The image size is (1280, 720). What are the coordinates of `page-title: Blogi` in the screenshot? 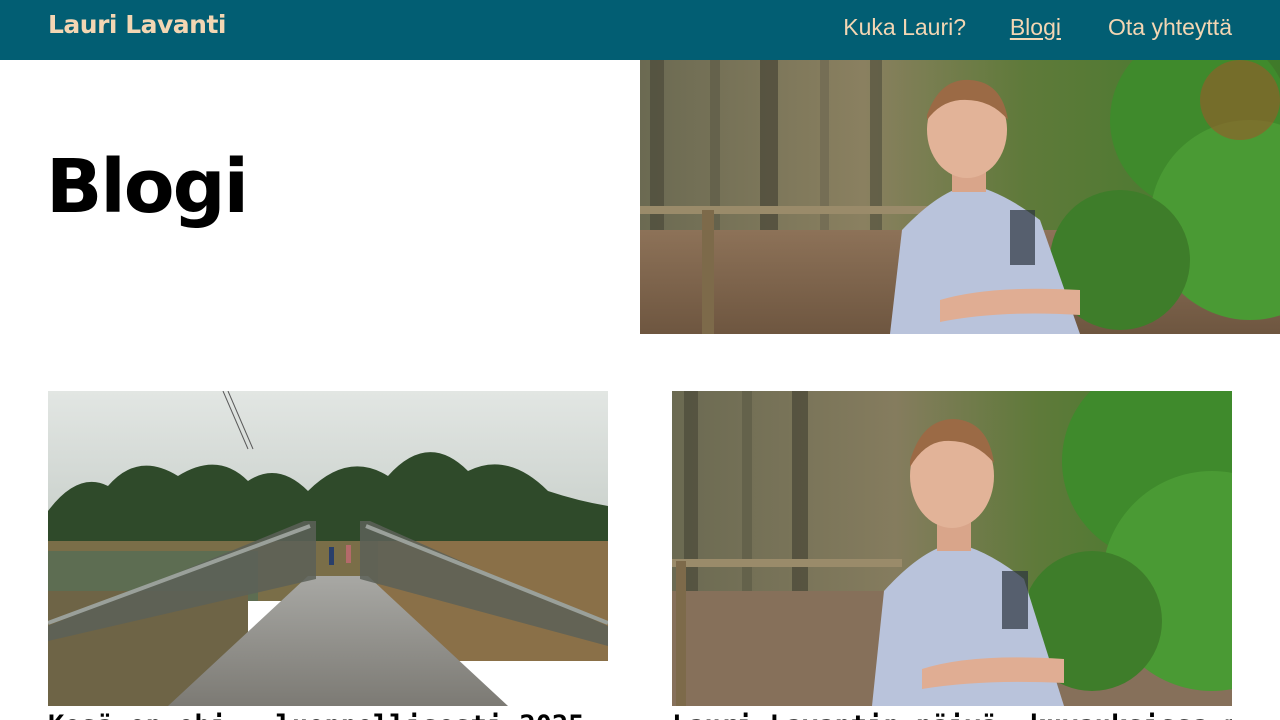 It's located at (147, 187).